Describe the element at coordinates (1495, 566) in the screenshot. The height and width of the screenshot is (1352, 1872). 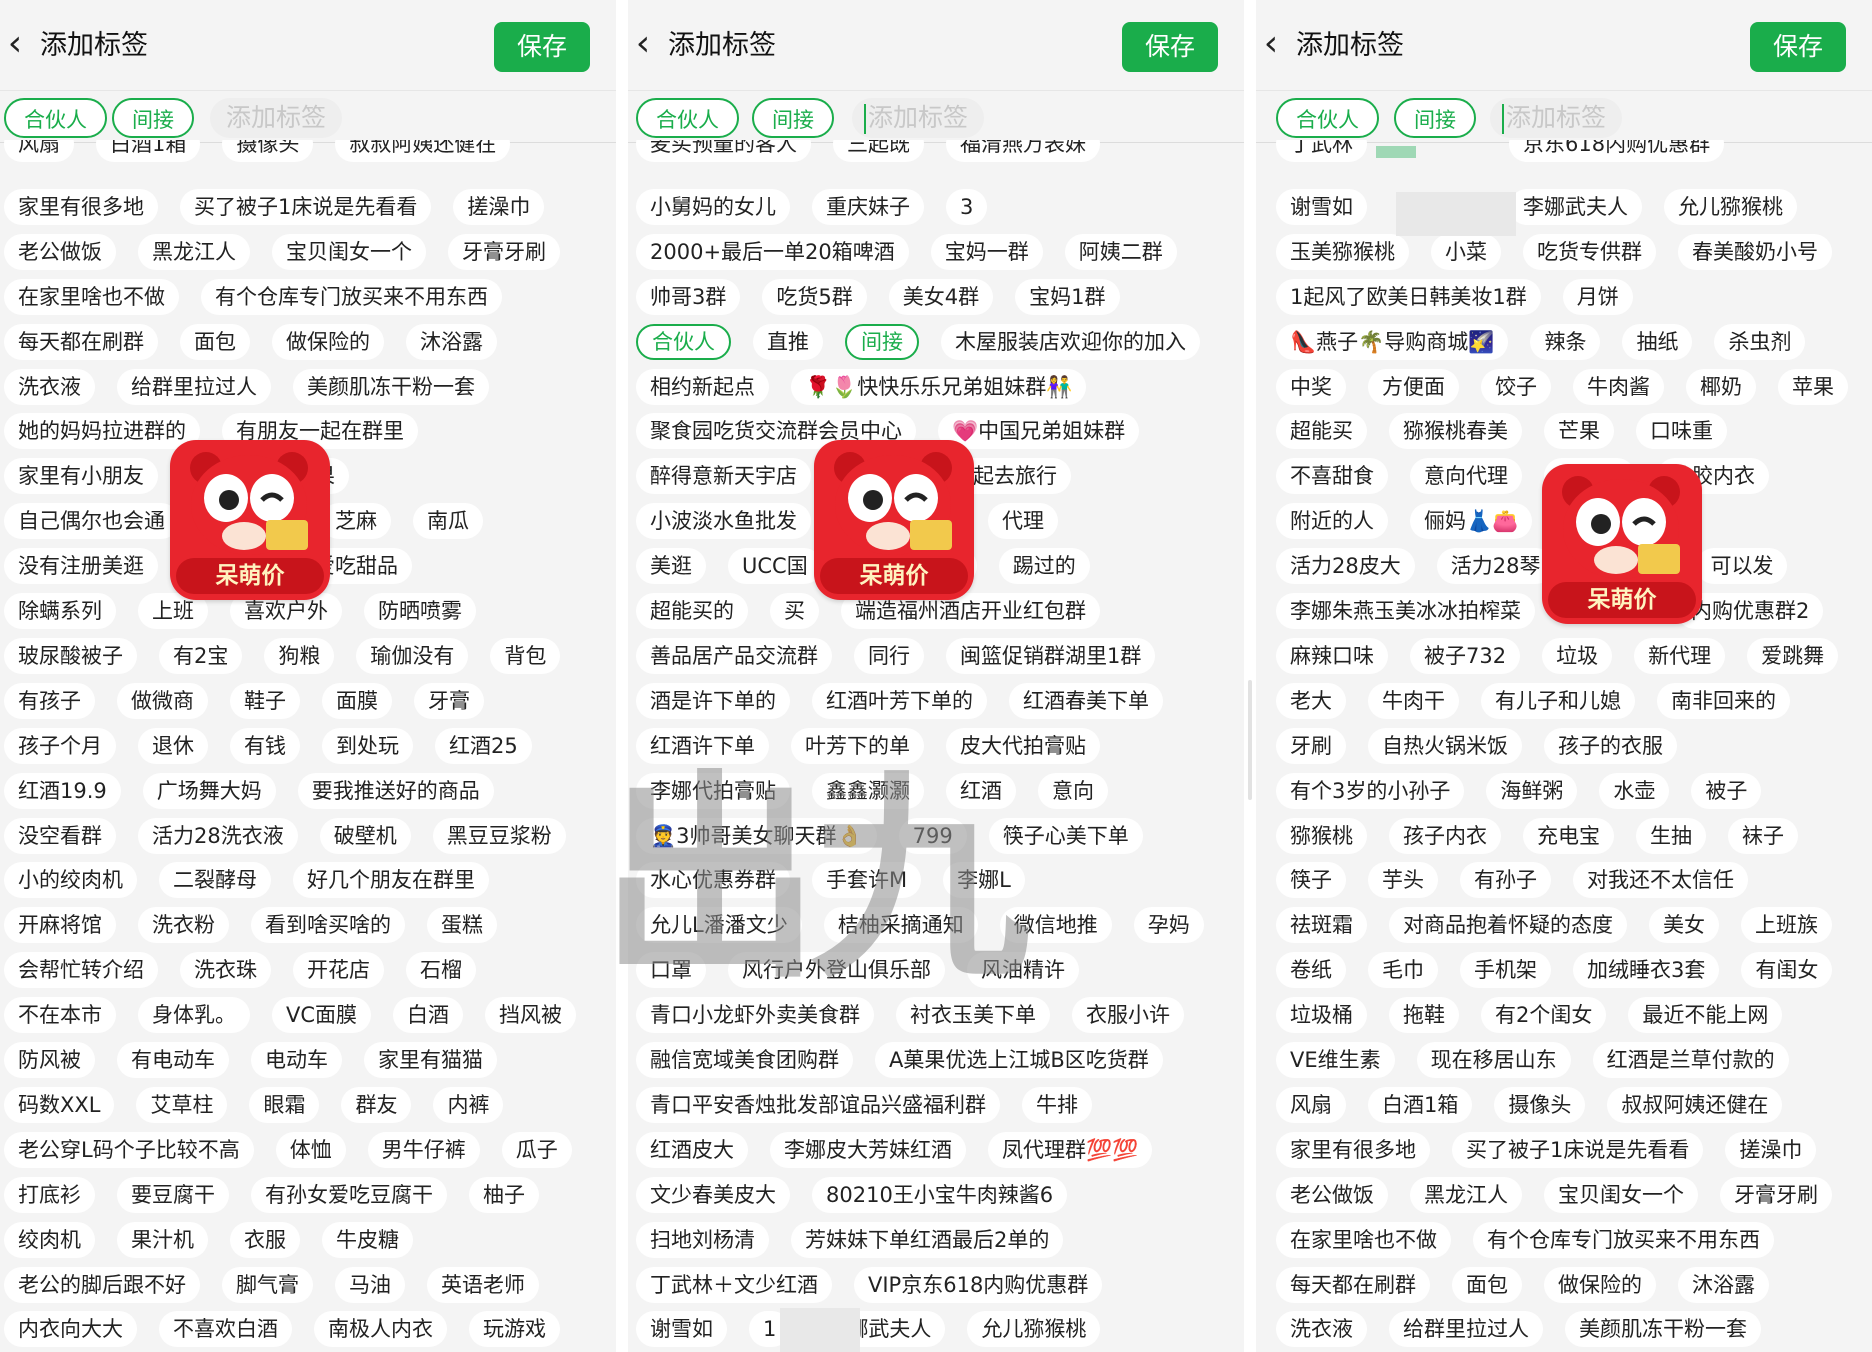
I see `tag-chip: 活力28琴` at that location.